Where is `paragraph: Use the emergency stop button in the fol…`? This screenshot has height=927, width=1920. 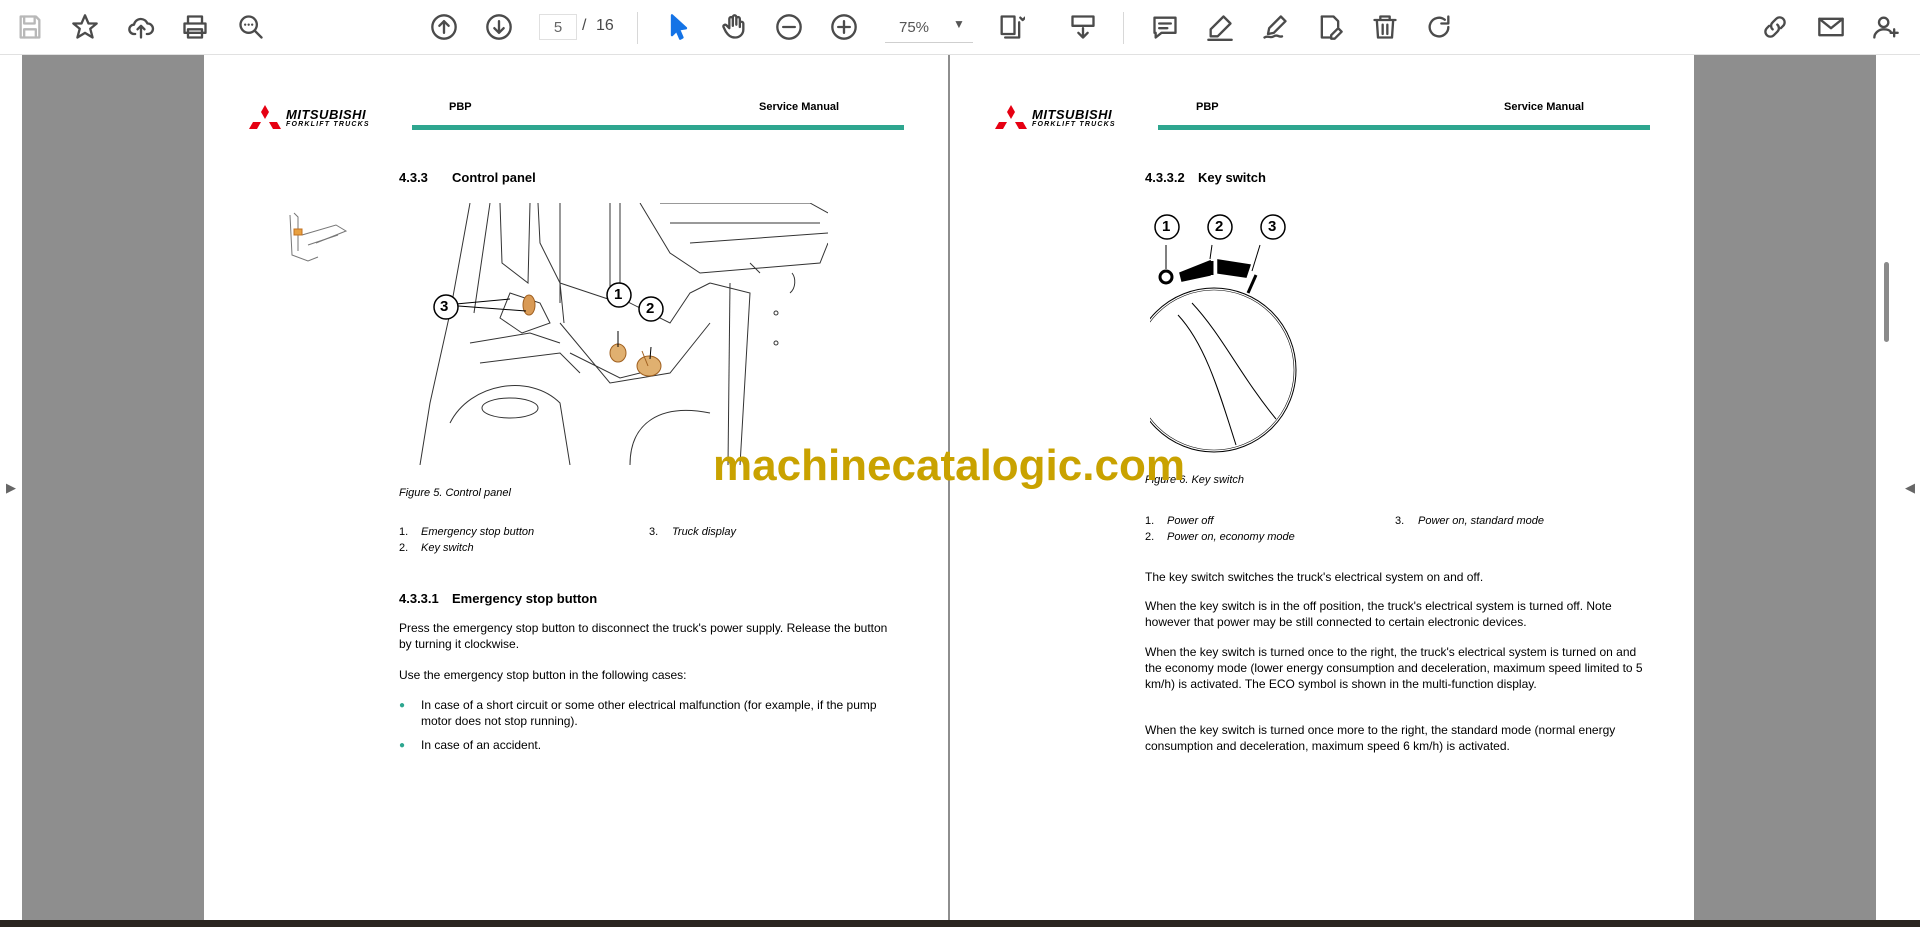 paragraph: Use the emergency stop button in the fol… is located at coordinates (543, 675).